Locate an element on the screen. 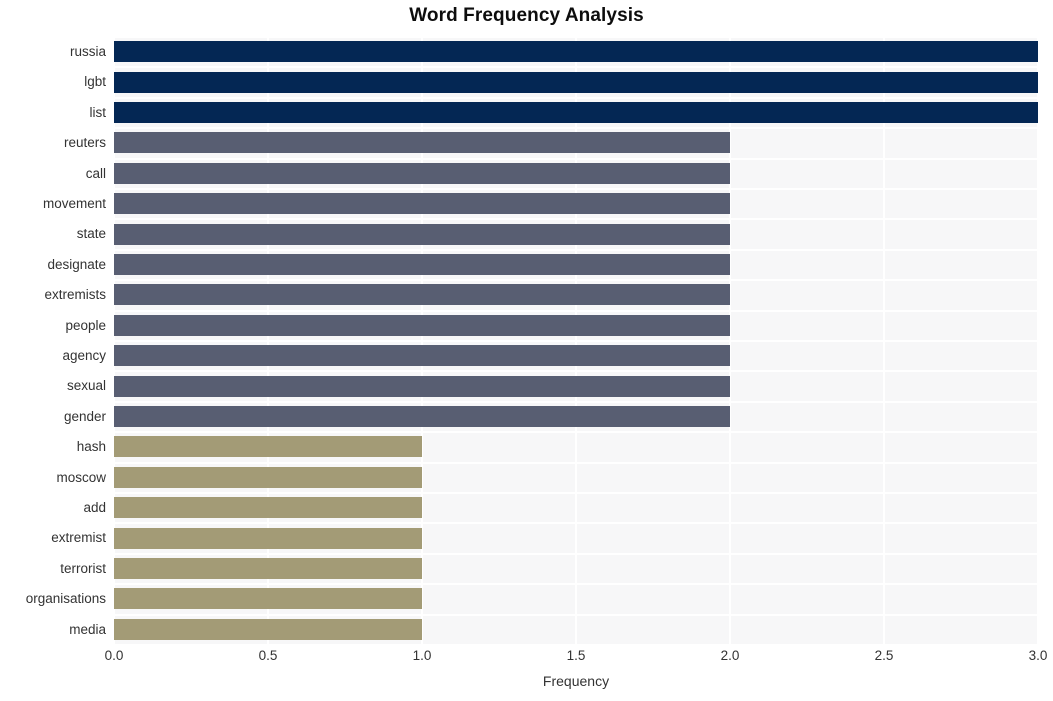 Image resolution: width=1053 pixels, height=701 pixels. x-tick-label: 1.5 is located at coordinates (576, 655).